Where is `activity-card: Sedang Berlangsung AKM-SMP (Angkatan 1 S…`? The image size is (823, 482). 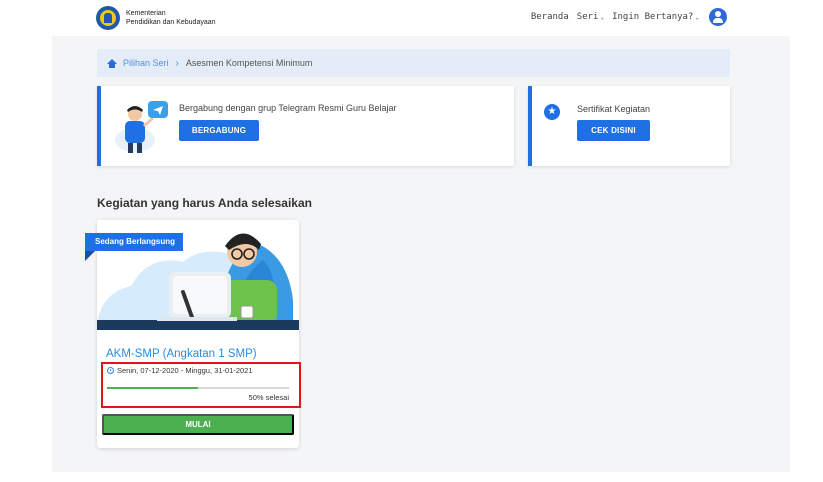
activity-card: Sedang Berlangsung AKM-SMP (Angkatan 1 S… is located at coordinates (192, 334).